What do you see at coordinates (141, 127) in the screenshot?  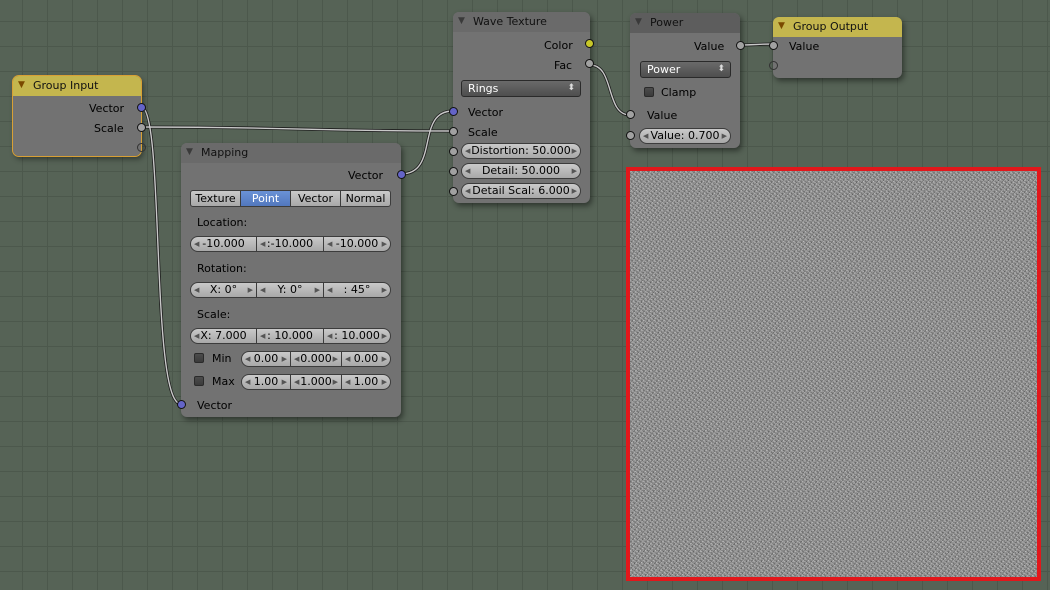 I see `scale-output-socket` at bounding box center [141, 127].